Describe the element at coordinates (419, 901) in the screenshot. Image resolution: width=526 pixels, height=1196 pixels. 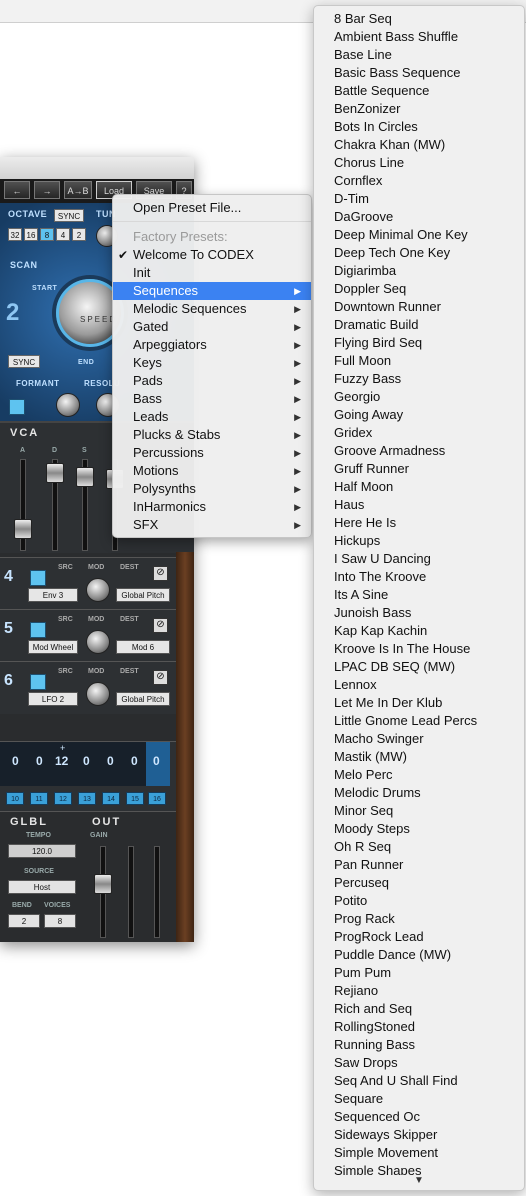
I see `sequence-preset-item: Potito` at that location.